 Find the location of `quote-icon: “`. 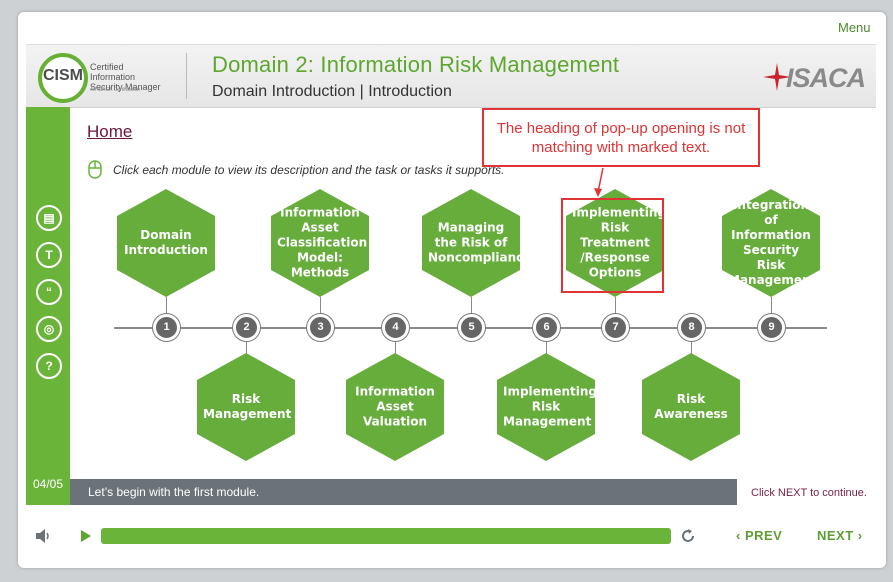

quote-icon: “ is located at coordinates (49, 292).